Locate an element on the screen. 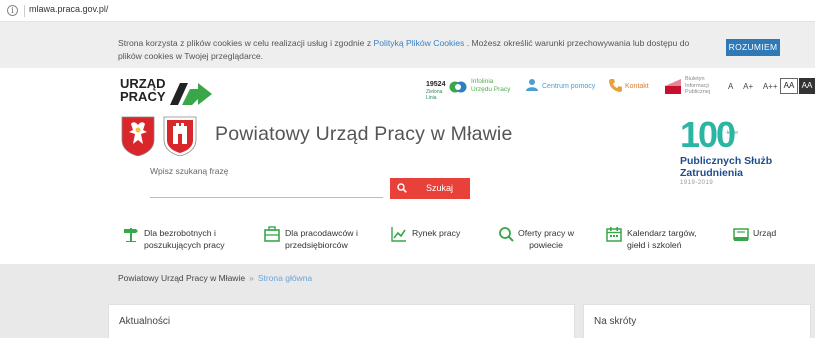 This screenshot has height=338, width=815. logo-line2: PRACY is located at coordinates (143, 96).